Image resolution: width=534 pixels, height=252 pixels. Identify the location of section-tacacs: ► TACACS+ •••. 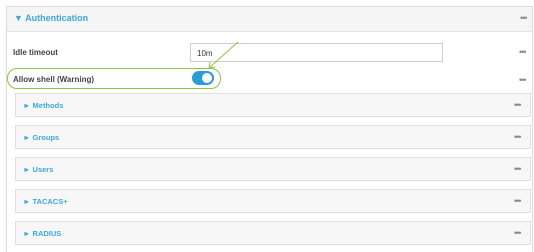
(273, 201).